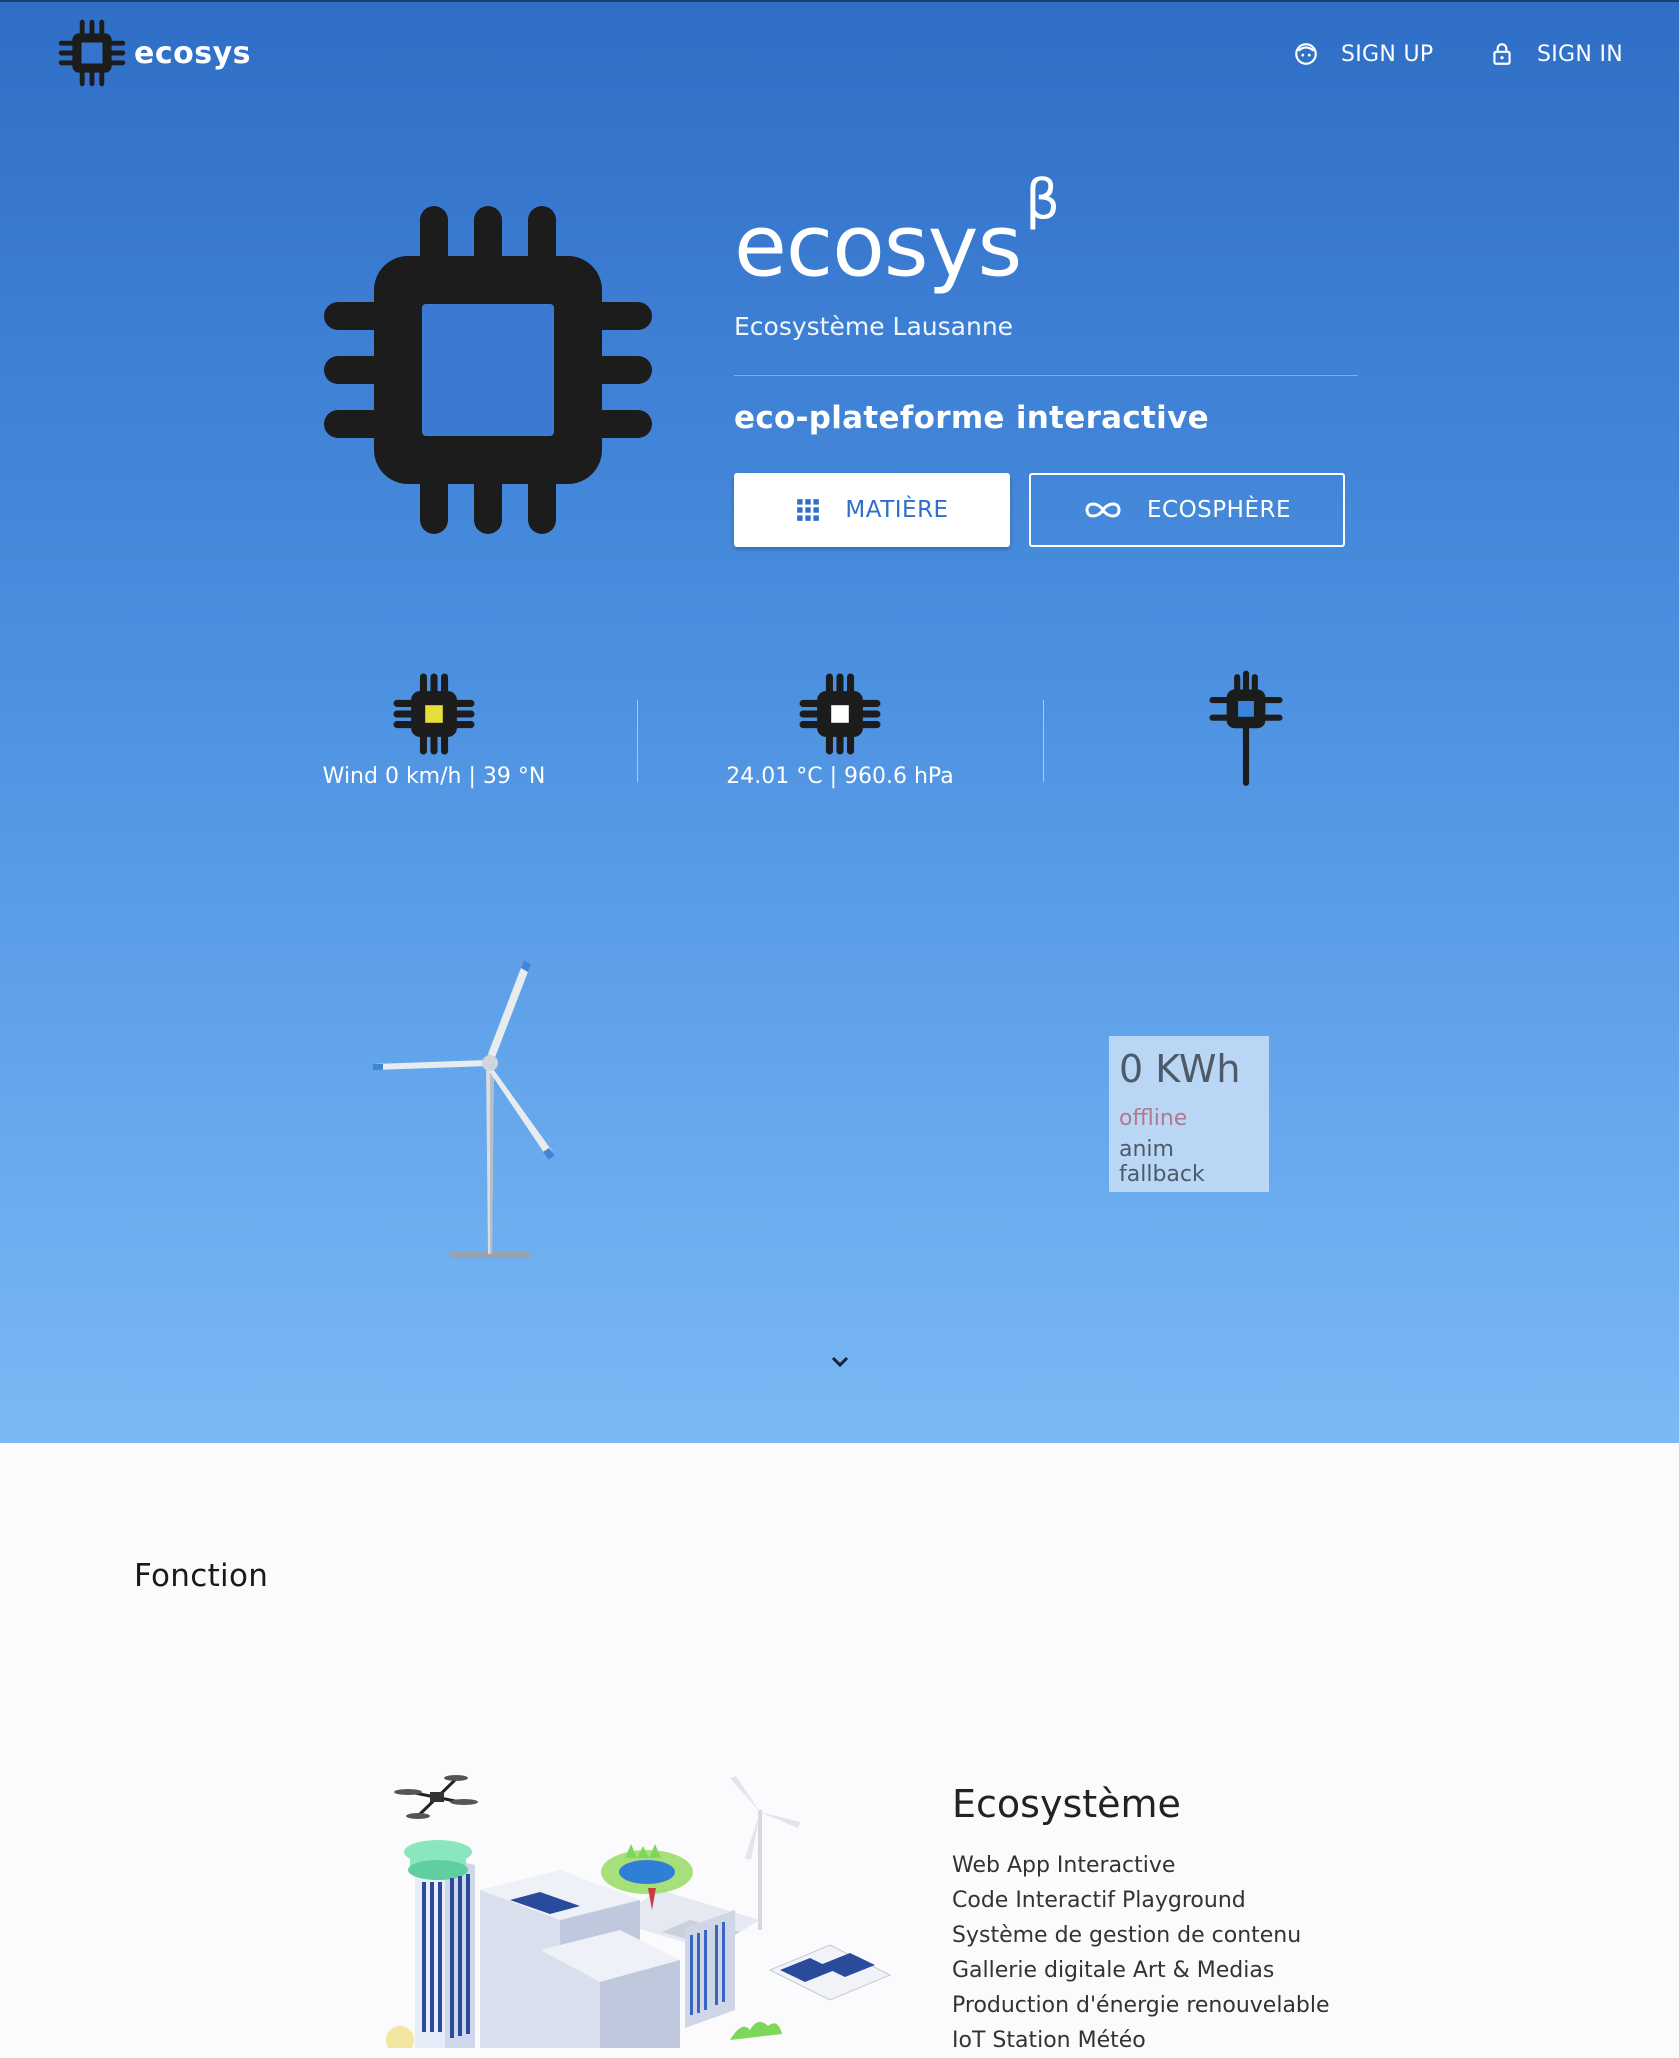  I want to click on brand-link: ecosys, so click(153, 53).